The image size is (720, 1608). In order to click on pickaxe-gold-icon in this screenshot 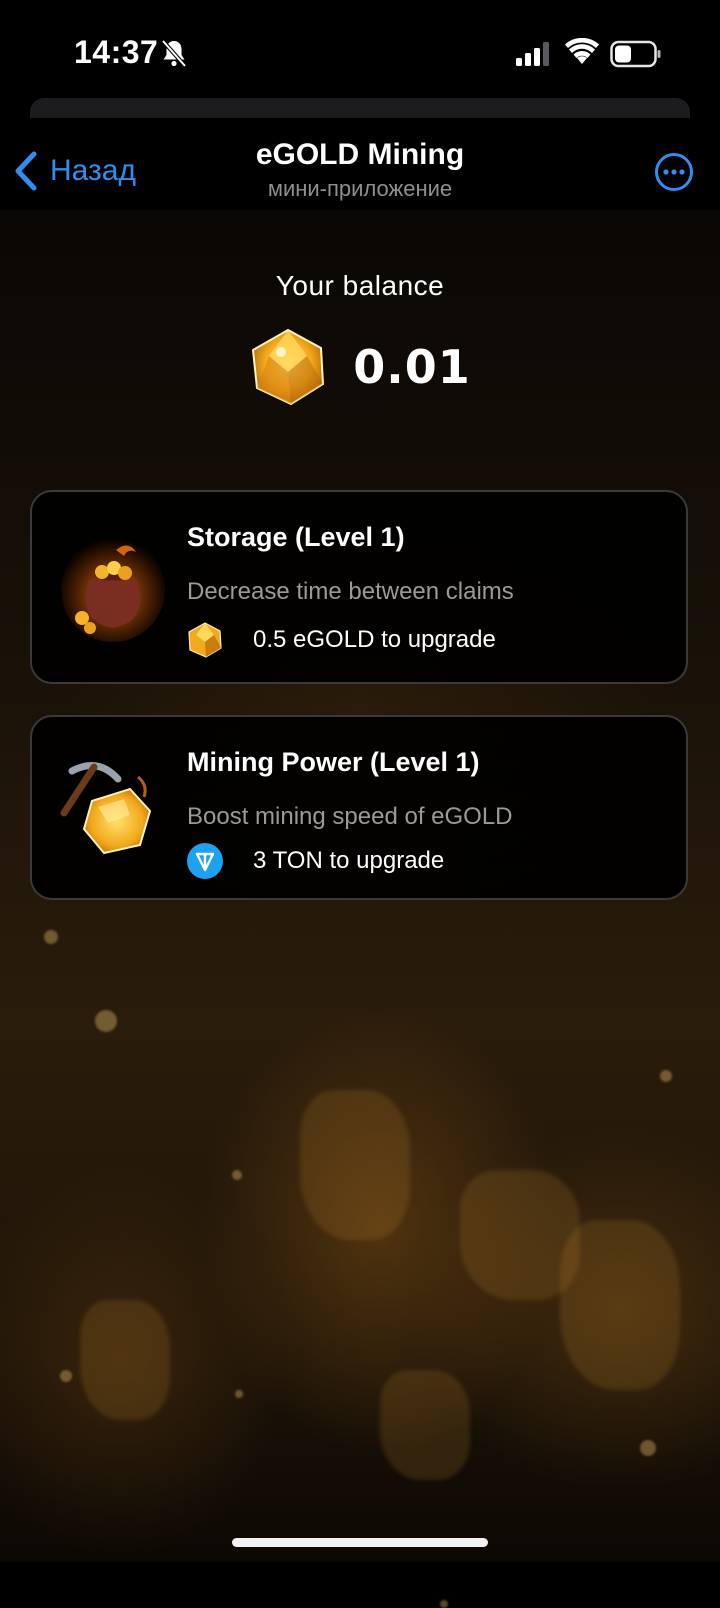, I will do `click(106, 808)`.